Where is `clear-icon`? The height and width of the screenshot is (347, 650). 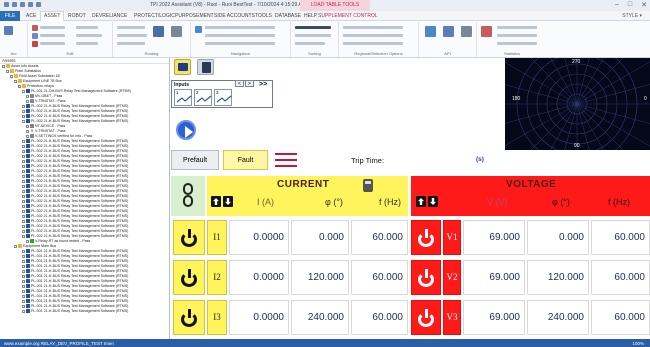 clear-icon is located at coordinates (466, 31).